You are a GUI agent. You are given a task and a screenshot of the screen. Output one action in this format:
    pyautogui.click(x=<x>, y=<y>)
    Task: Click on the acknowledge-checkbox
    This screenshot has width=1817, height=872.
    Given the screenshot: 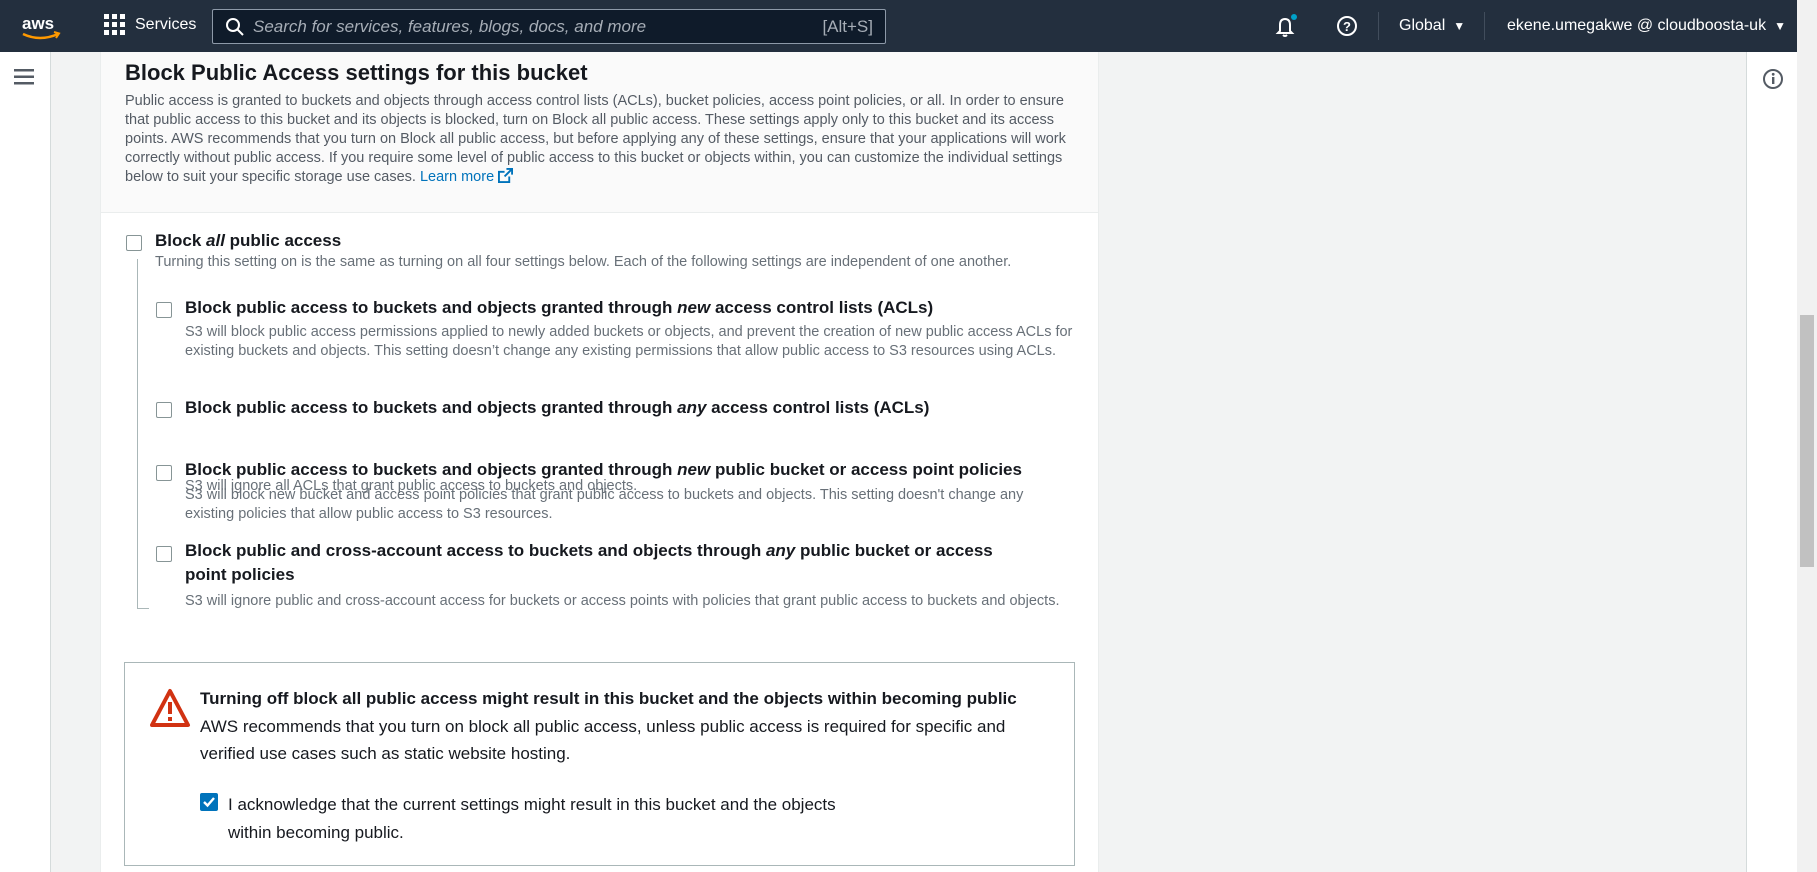 What is the action you would take?
    pyautogui.click(x=209, y=802)
    